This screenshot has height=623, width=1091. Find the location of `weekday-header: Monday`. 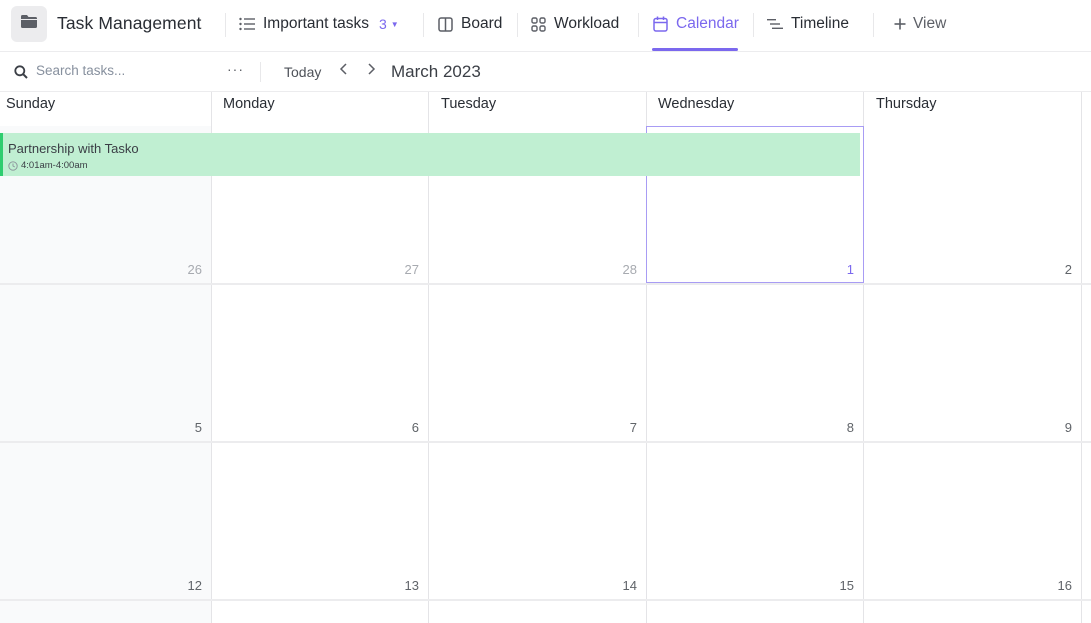

weekday-header: Monday is located at coordinates (249, 104).